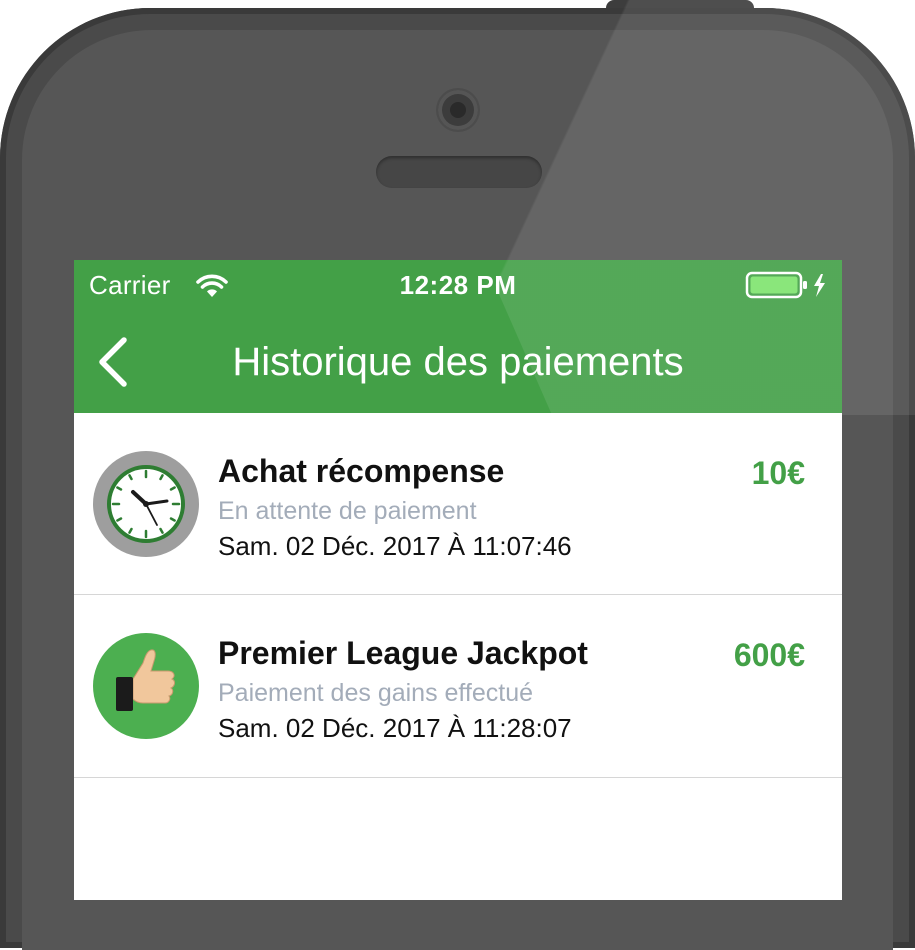  What do you see at coordinates (785, 285) in the screenshot?
I see `battery-charging-icon` at bounding box center [785, 285].